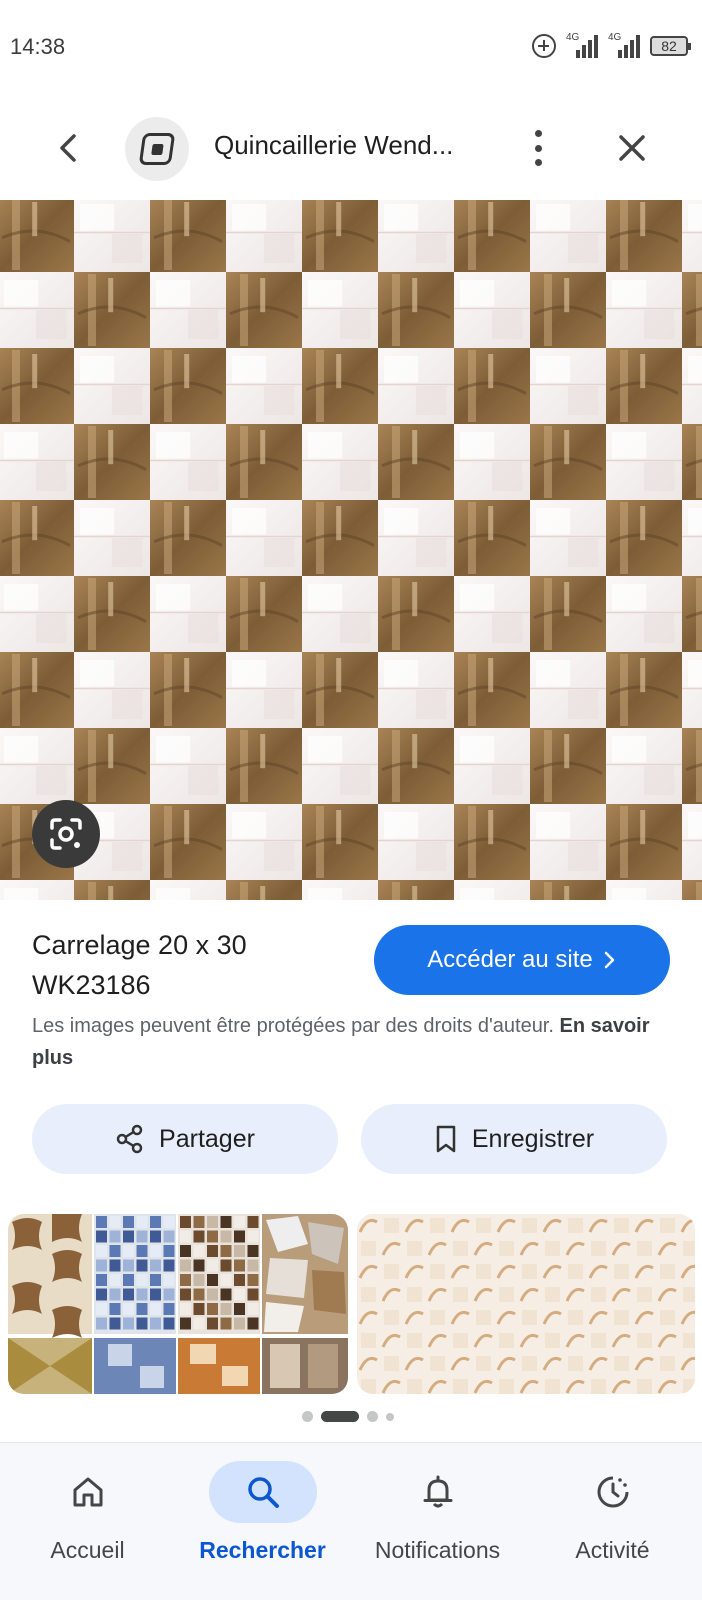  I want to click on status-time: 14:38, so click(38, 46).